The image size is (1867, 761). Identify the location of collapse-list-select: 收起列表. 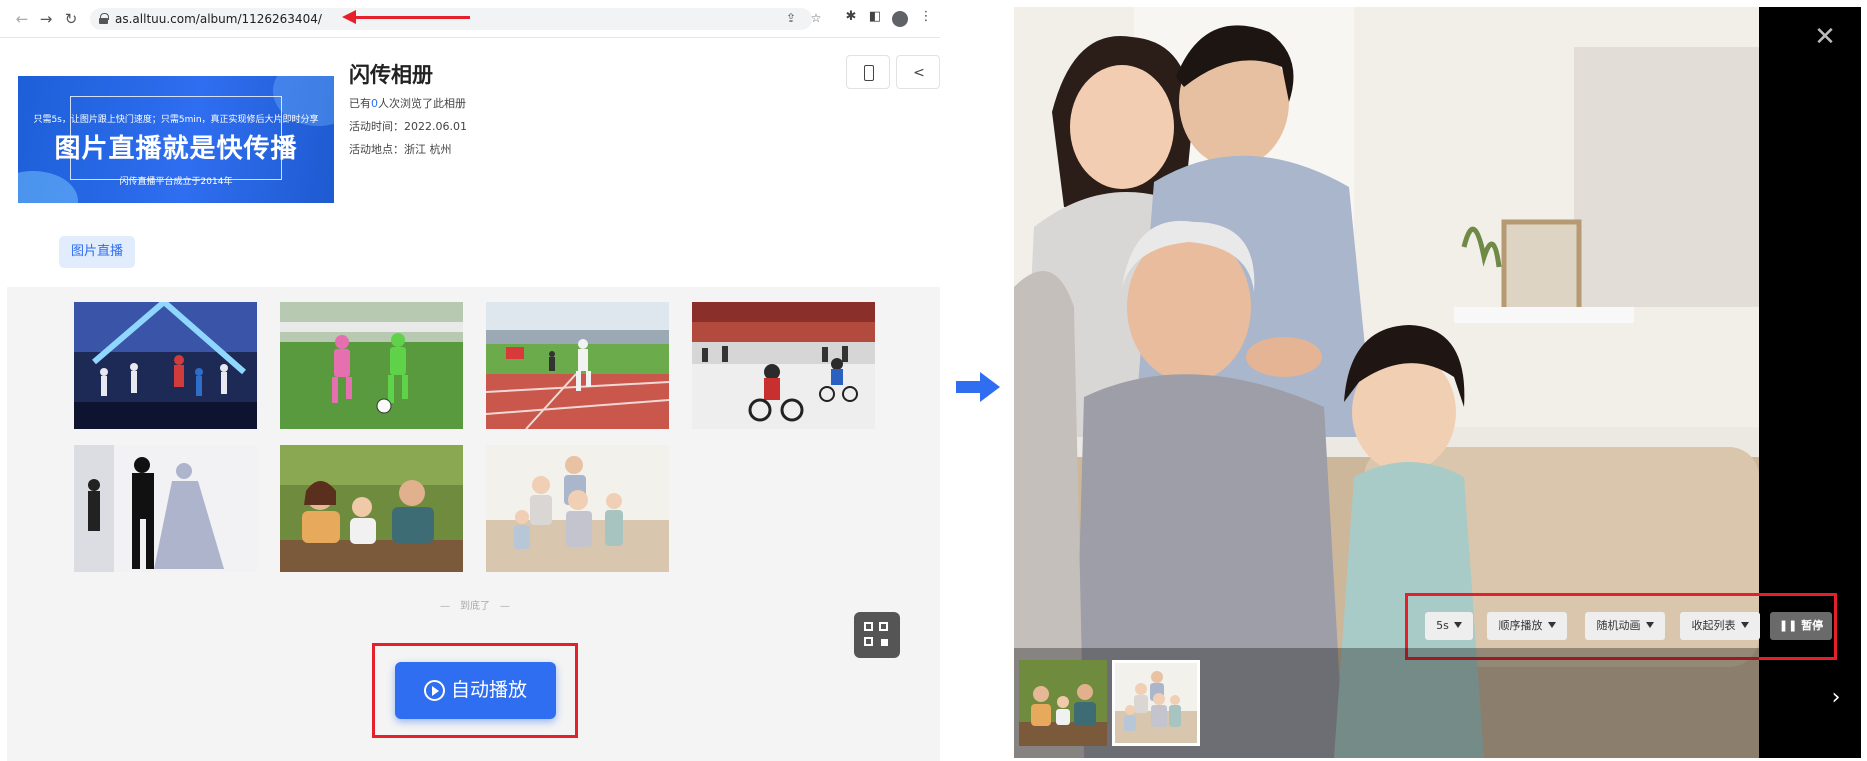
(1720, 626).